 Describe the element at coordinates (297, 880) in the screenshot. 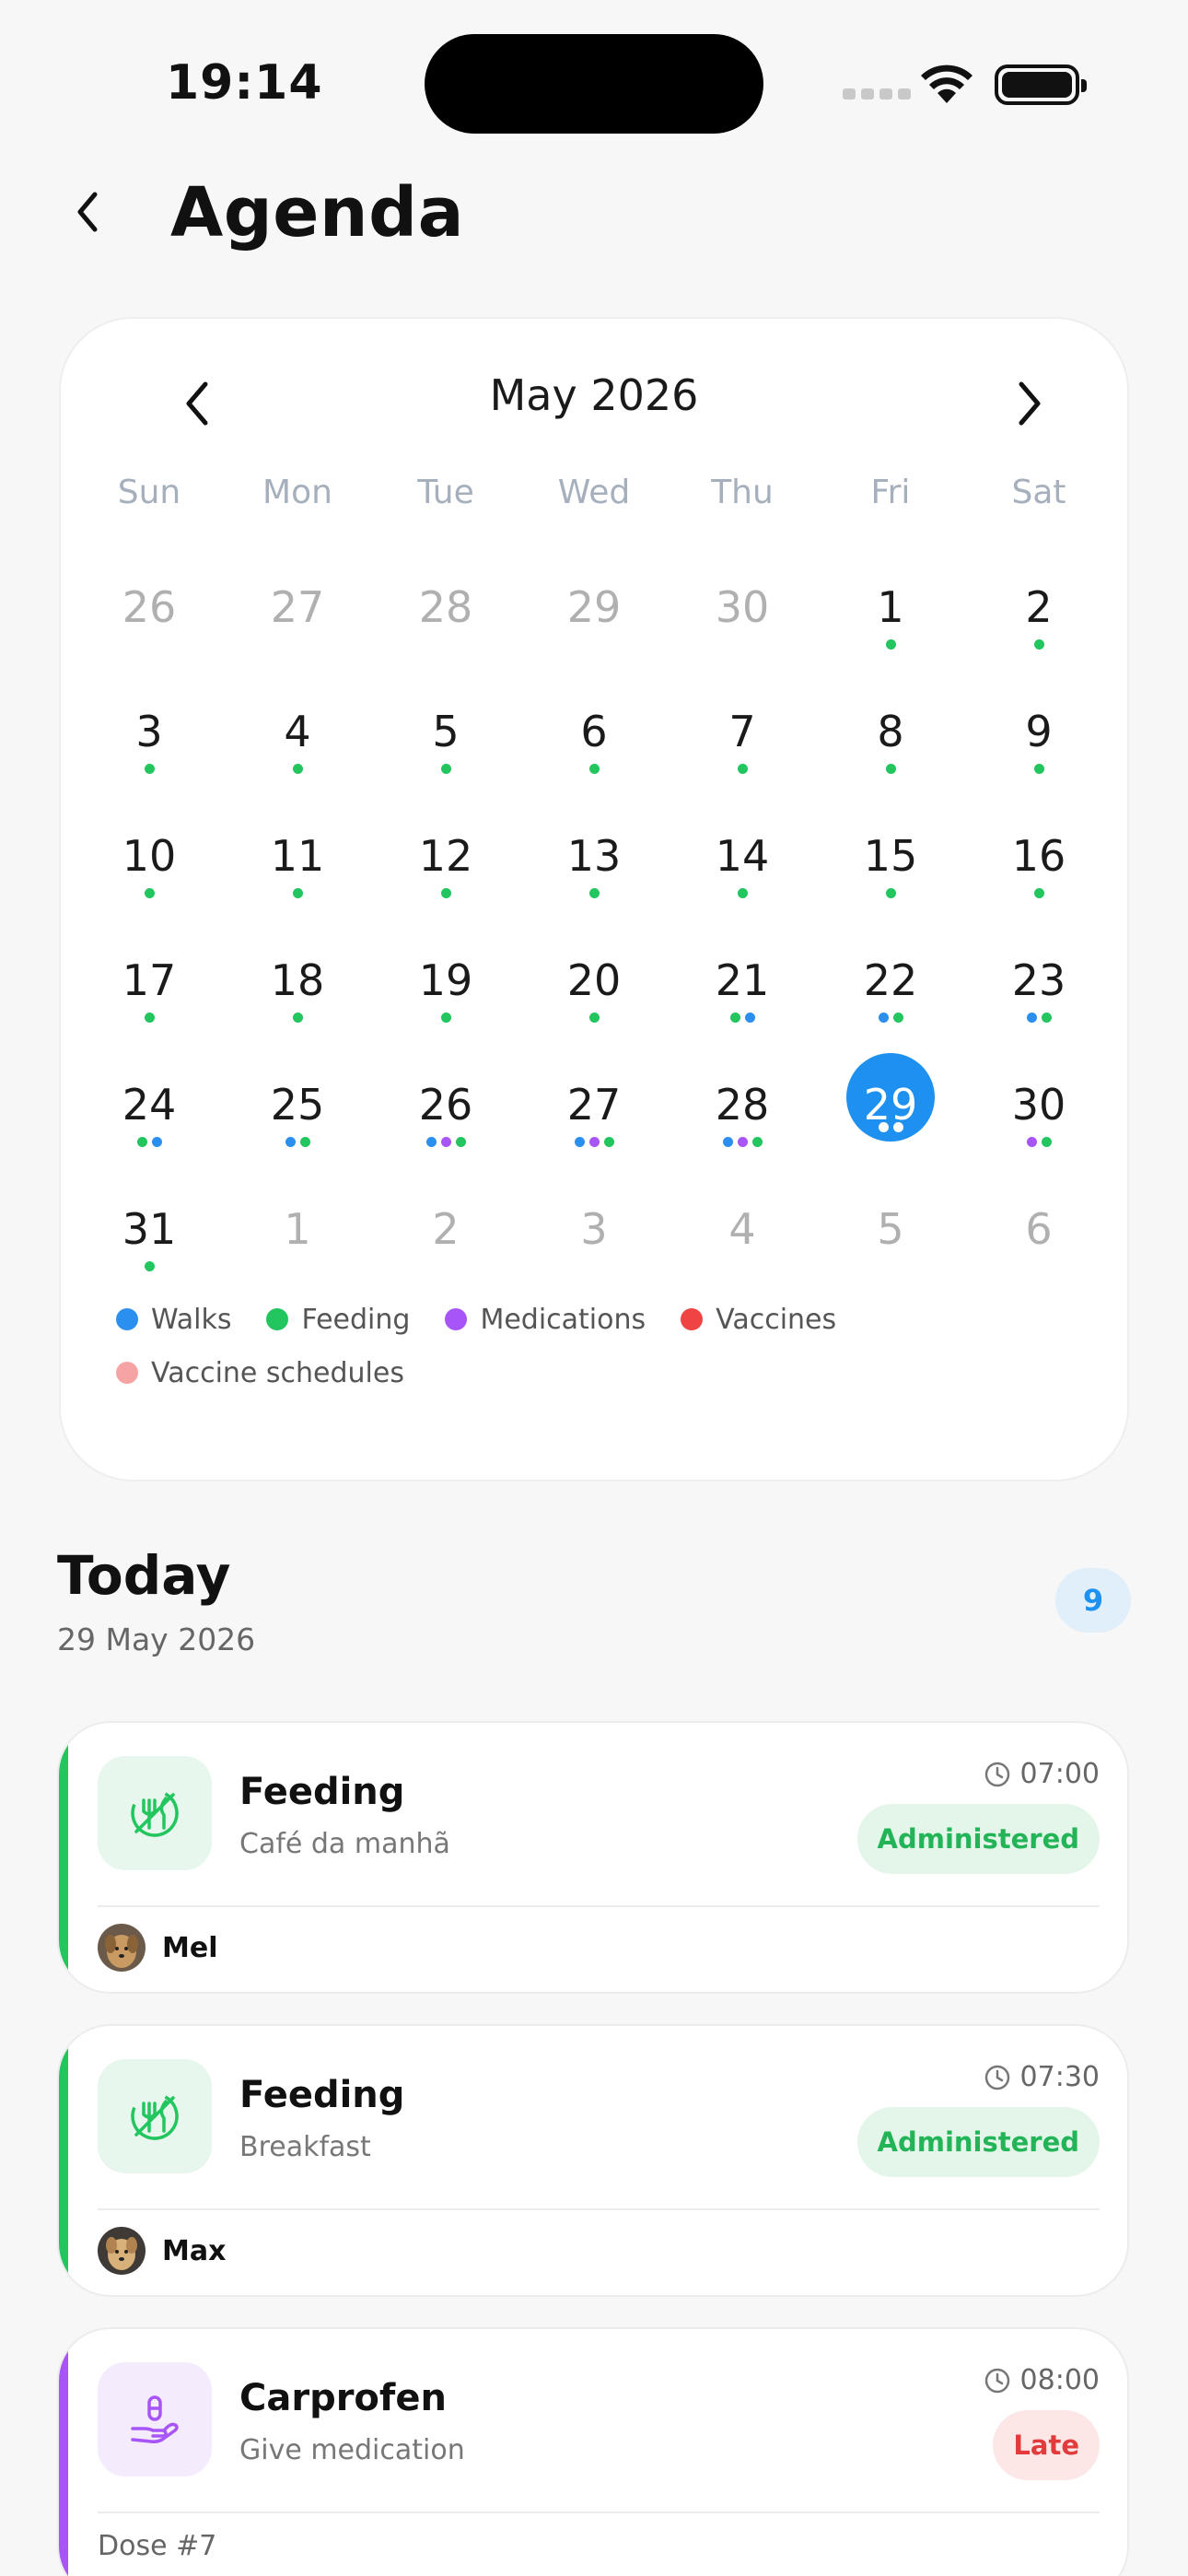

I see `calendar-day: 11` at that location.